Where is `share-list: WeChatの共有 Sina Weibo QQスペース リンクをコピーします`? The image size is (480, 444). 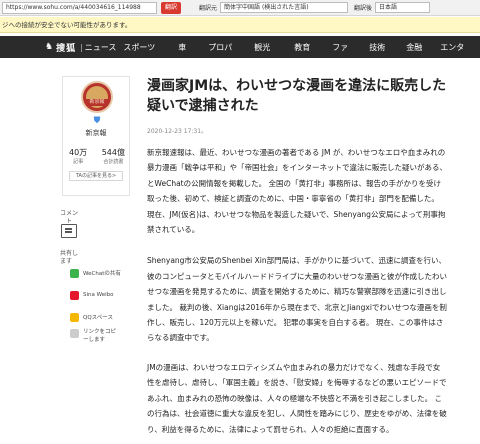 share-list: WeChatの共有 Sina Weibo QQスペース リンクをコピーします is located at coordinates (103, 308).